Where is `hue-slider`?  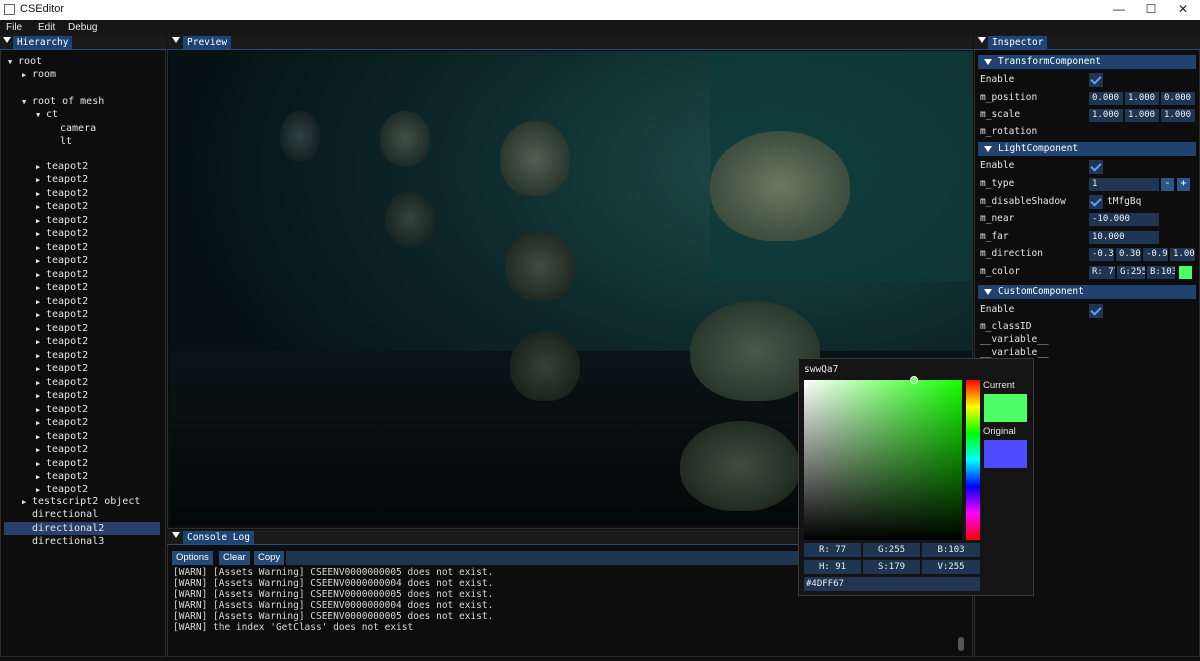 hue-slider is located at coordinates (973, 460).